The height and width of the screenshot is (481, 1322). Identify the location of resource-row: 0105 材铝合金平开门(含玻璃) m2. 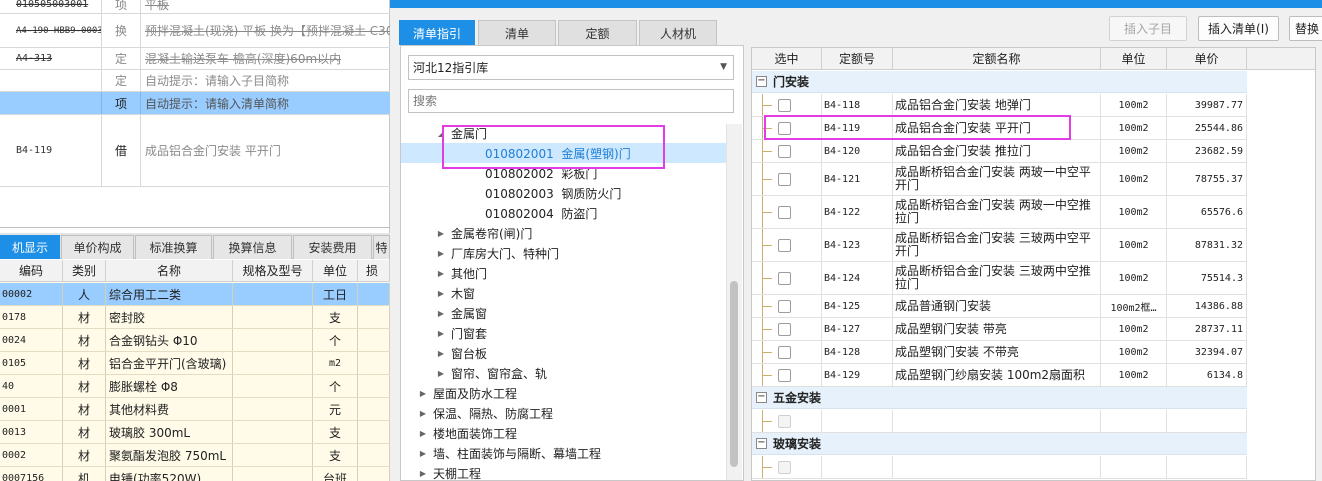
(195, 363).